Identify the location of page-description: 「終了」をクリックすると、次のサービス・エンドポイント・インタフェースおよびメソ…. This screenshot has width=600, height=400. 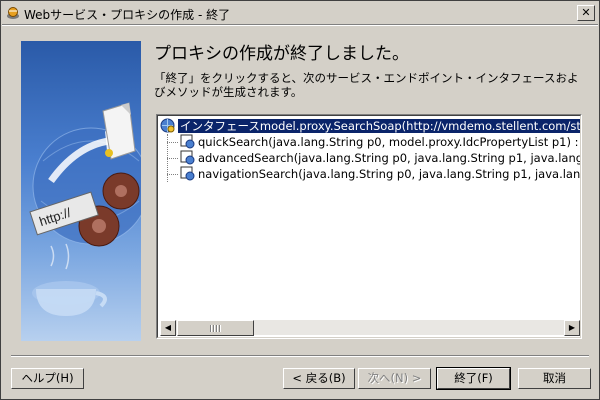
(366, 85).